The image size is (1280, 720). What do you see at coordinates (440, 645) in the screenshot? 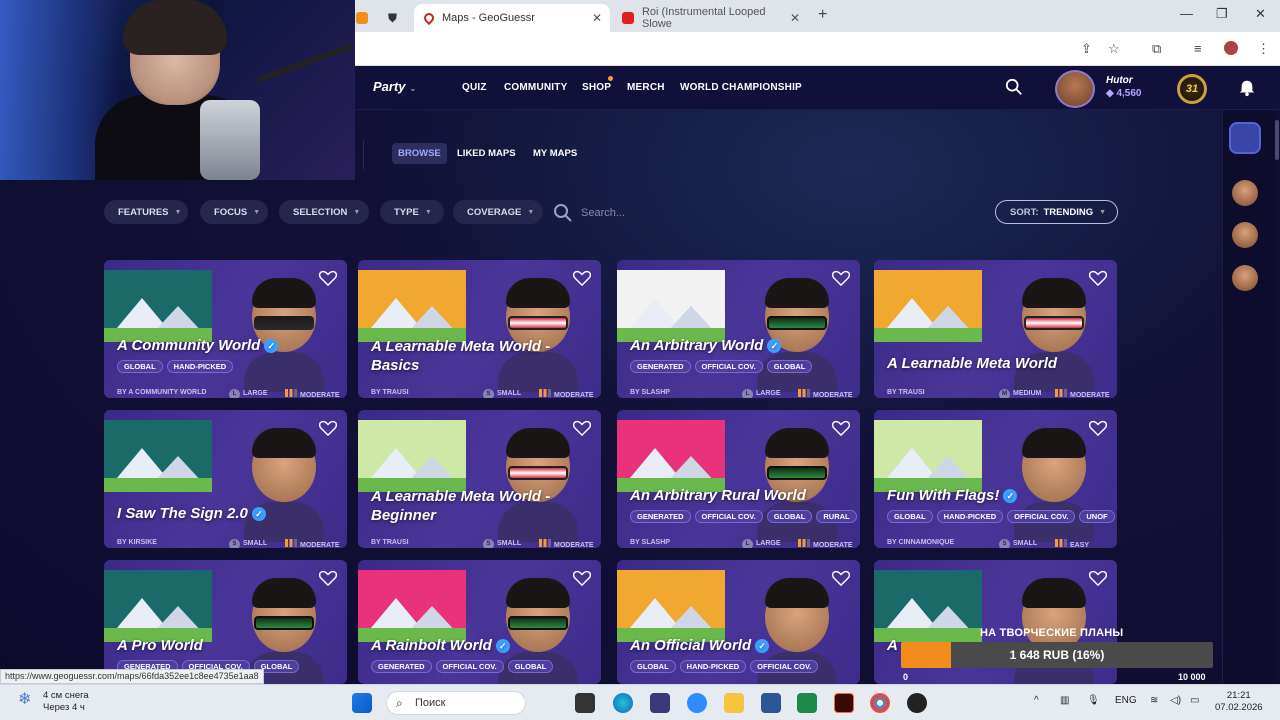
I see `map-title: A Rainbolt World ✓` at bounding box center [440, 645].